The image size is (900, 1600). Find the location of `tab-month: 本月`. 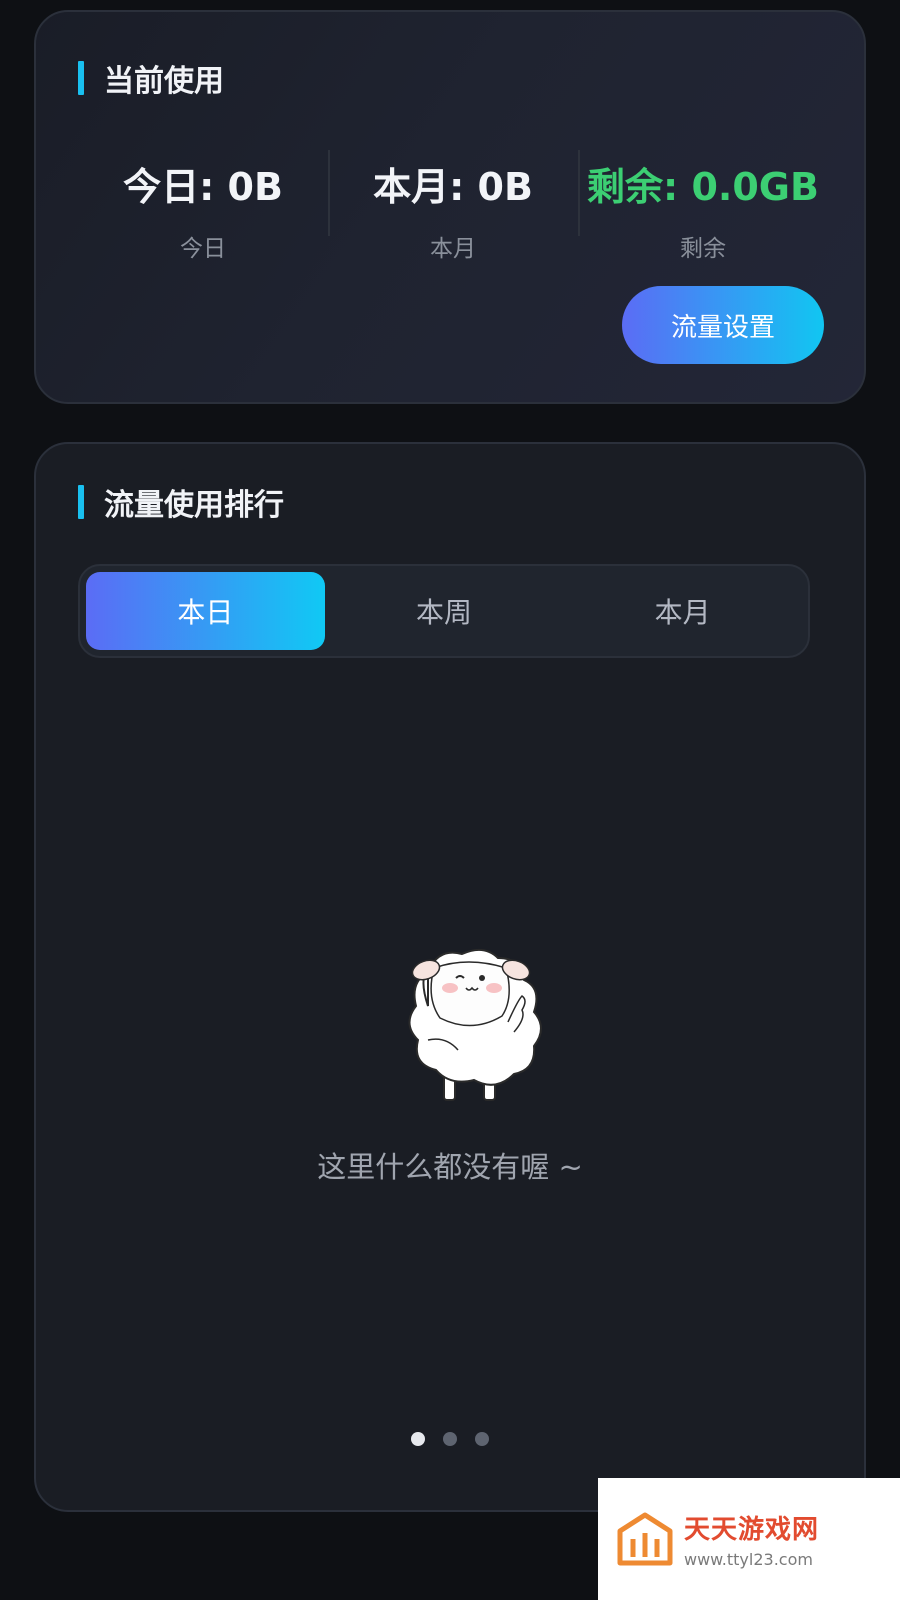

tab-month: 本月 is located at coordinates (682, 611).